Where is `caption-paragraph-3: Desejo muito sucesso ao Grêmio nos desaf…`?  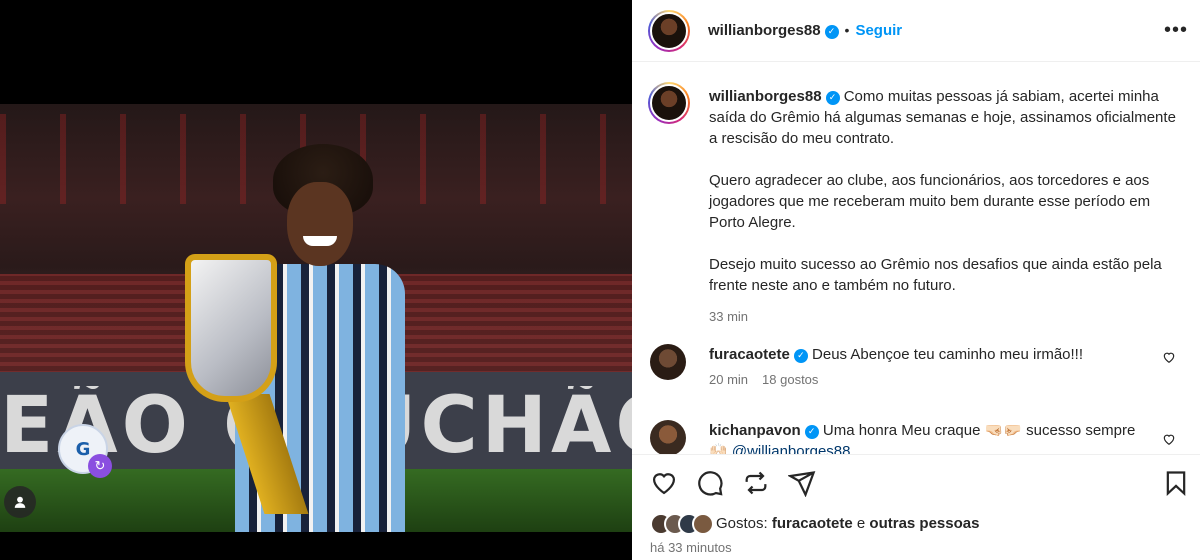
caption-paragraph-3: Desejo muito sucesso ao Grêmio nos desaf… is located at coordinates (935, 275).